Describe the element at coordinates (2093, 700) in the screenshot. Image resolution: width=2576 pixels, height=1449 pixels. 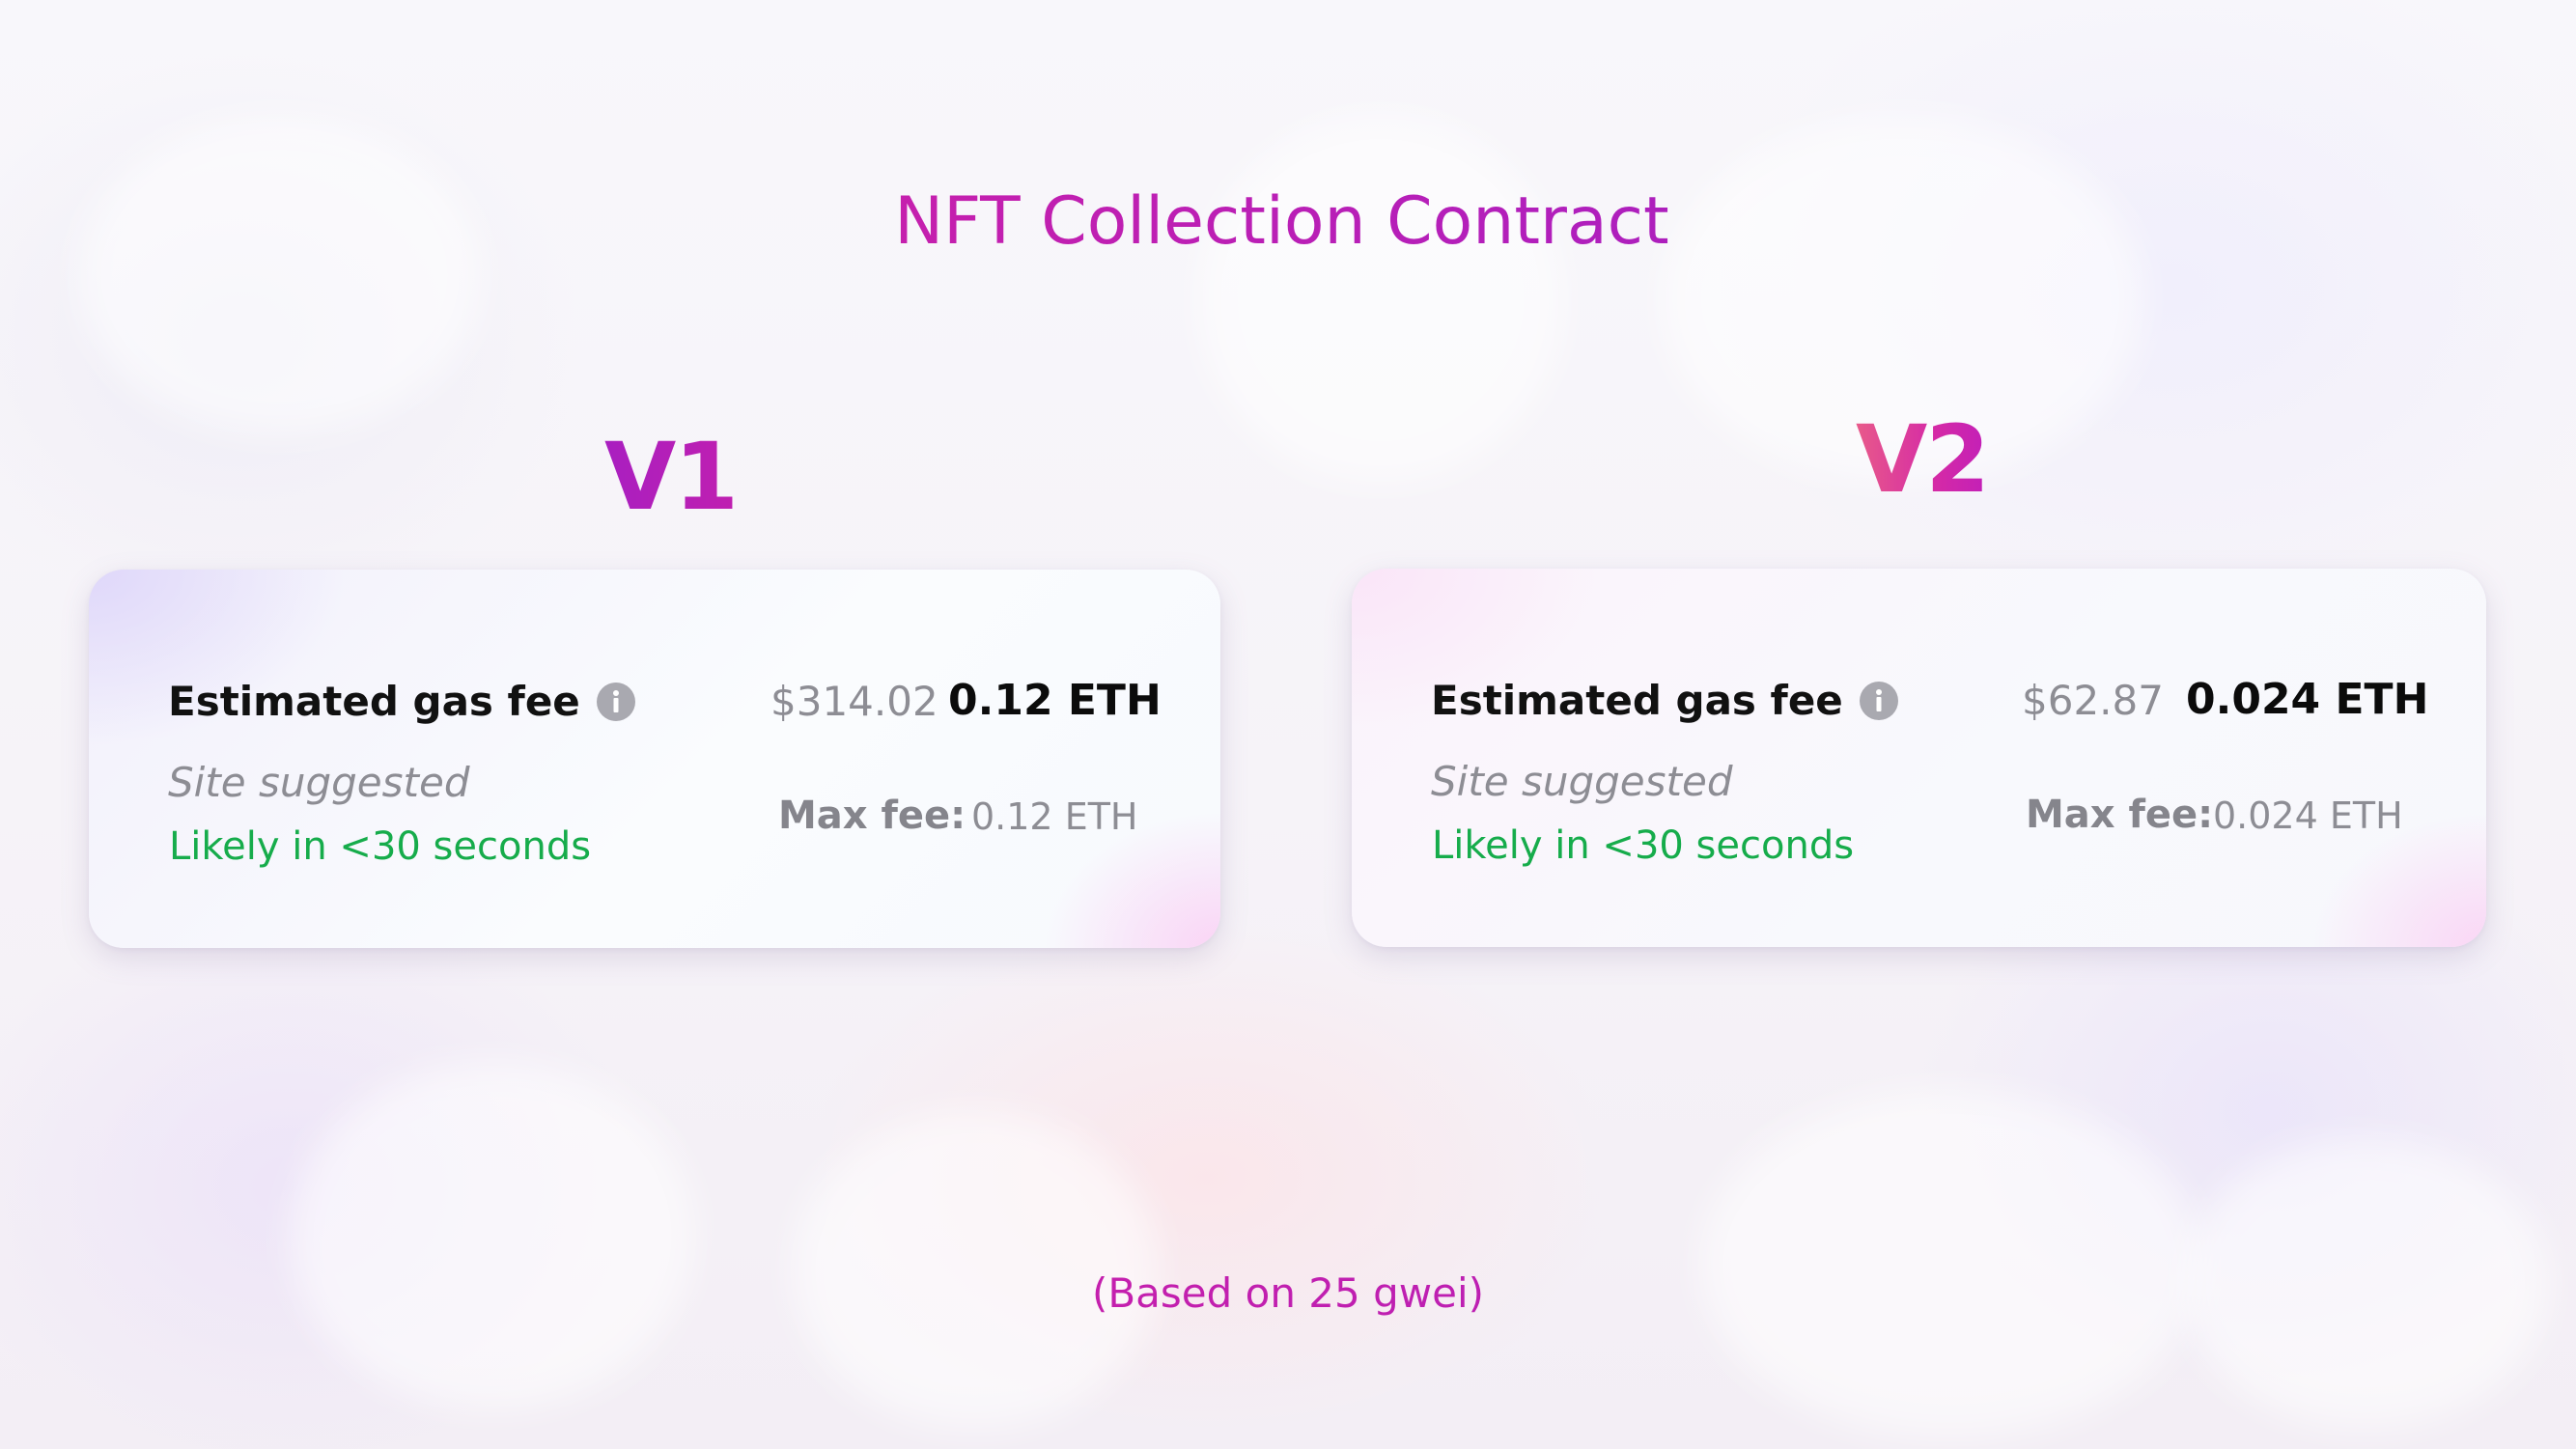
I see `usd-fee-value: $62.87` at that location.